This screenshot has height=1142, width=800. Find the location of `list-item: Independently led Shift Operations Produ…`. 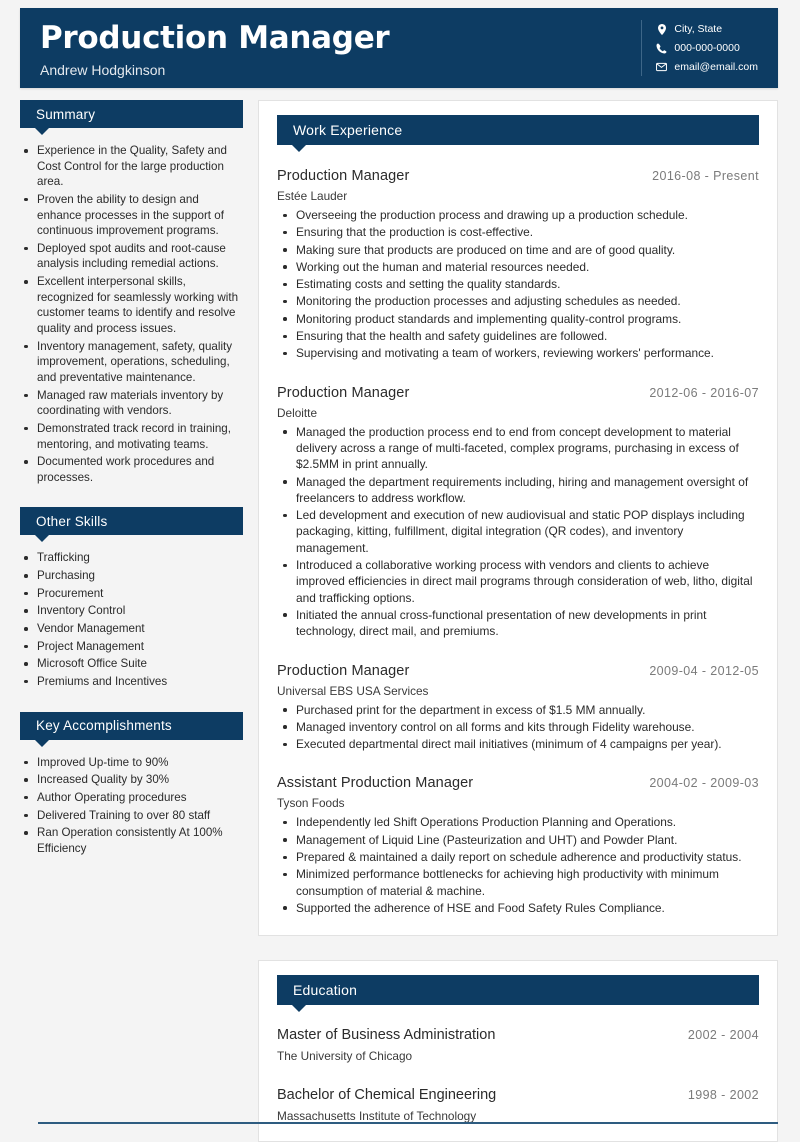

list-item: Independently led Shift Operations Produ… is located at coordinates (518, 822).